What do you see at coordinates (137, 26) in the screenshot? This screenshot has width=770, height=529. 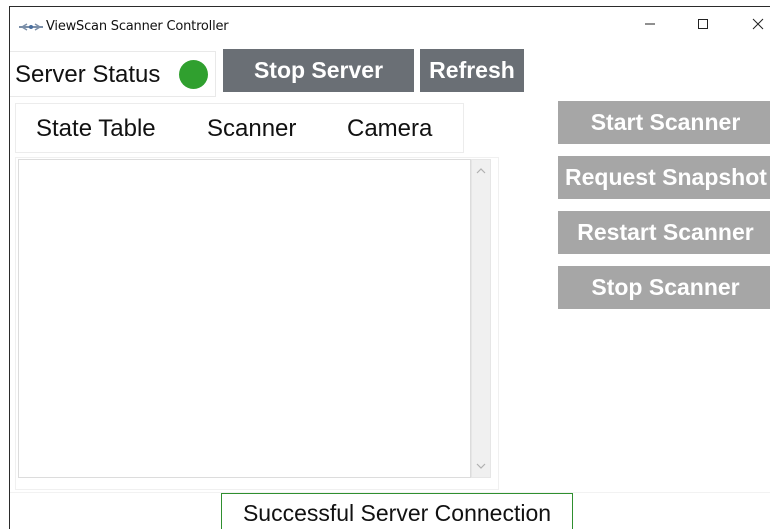 I see `window-title: ViewScan Scanner Controller` at bounding box center [137, 26].